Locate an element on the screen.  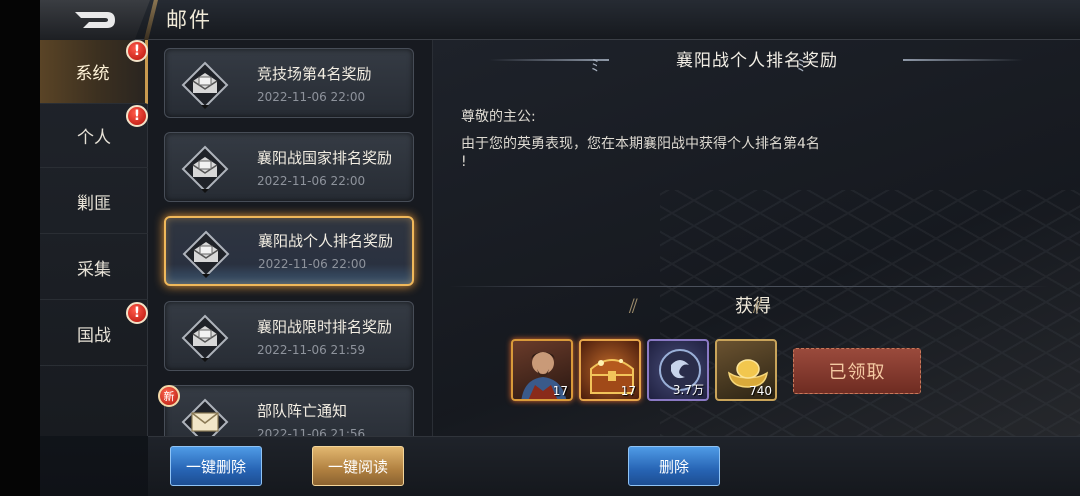
mail-item: 竞技场第4名奖励 2022-11-06 22:00 is located at coordinates (289, 83).